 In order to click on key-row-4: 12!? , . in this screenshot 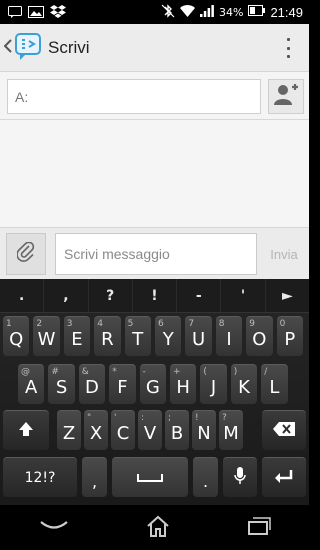, I will do `click(154, 479)`.